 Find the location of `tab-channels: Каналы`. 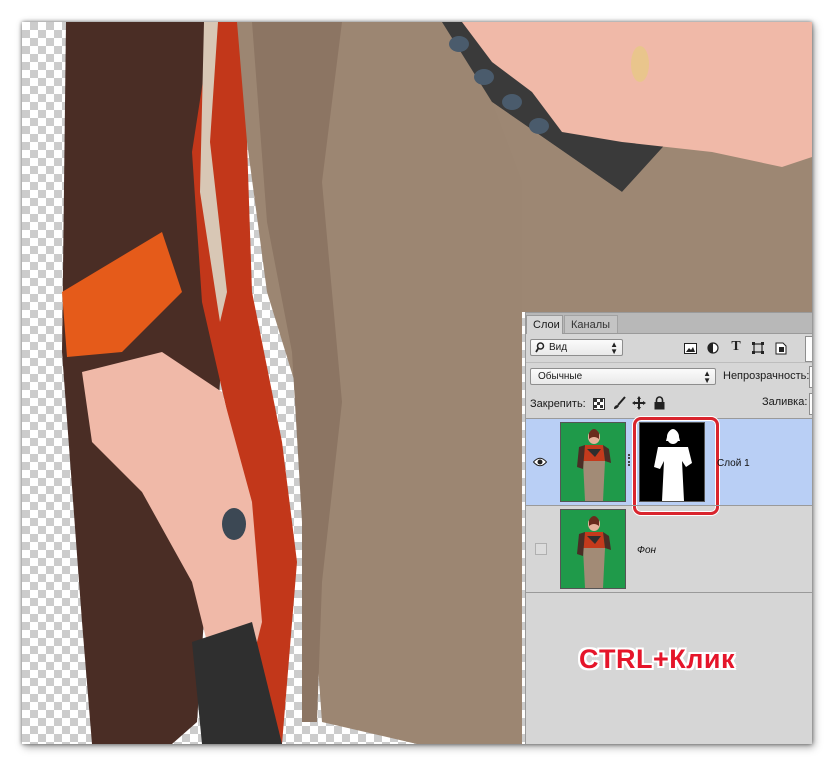

tab-channels: Каналы is located at coordinates (591, 324).